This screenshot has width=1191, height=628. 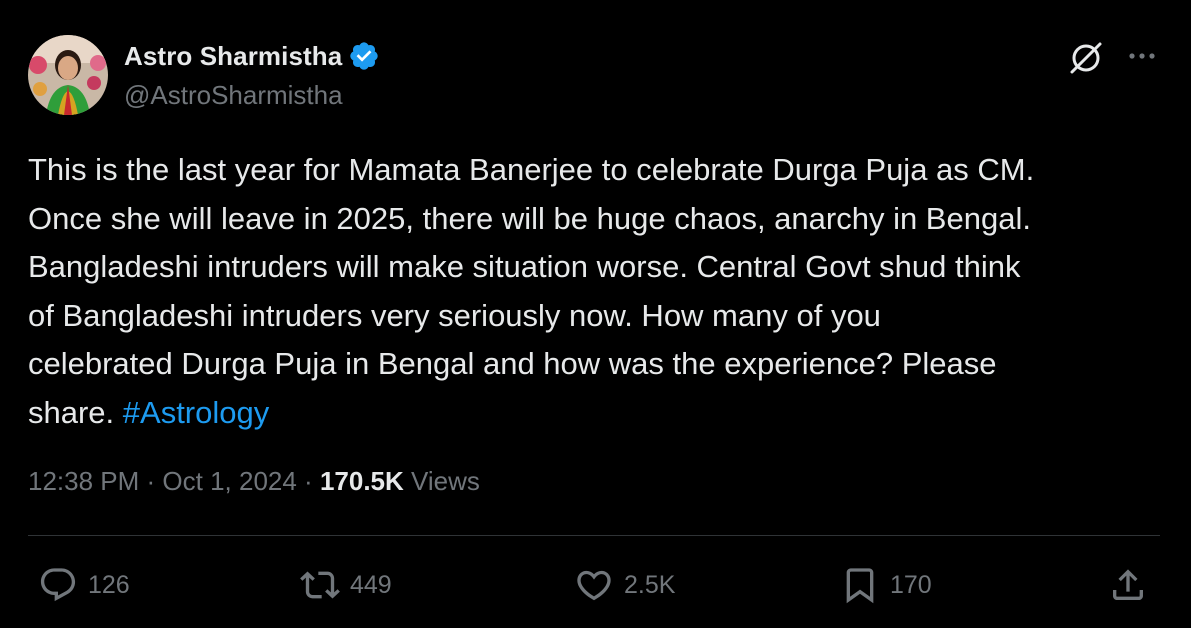 What do you see at coordinates (364, 56) in the screenshot?
I see `verified-badge-icon` at bounding box center [364, 56].